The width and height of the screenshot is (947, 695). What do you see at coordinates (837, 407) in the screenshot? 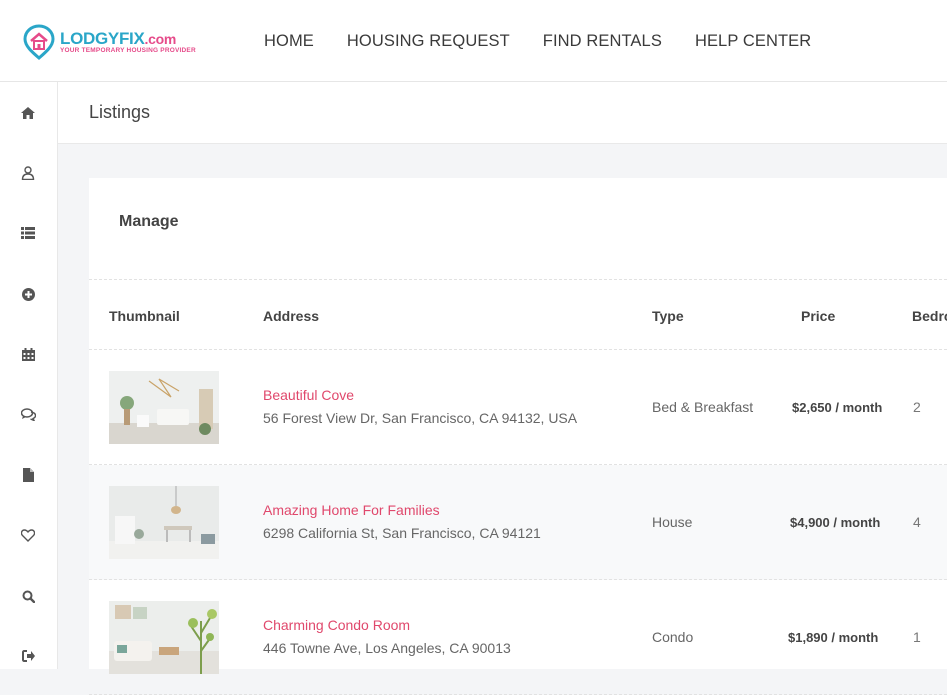
I see `listing-price: $2,650 / month` at bounding box center [837, 407].